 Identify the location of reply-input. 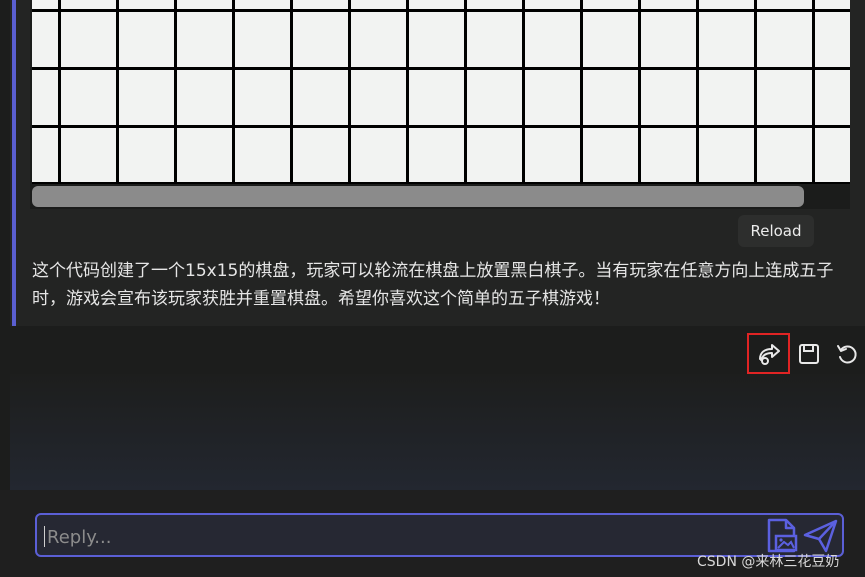
(397, 537).